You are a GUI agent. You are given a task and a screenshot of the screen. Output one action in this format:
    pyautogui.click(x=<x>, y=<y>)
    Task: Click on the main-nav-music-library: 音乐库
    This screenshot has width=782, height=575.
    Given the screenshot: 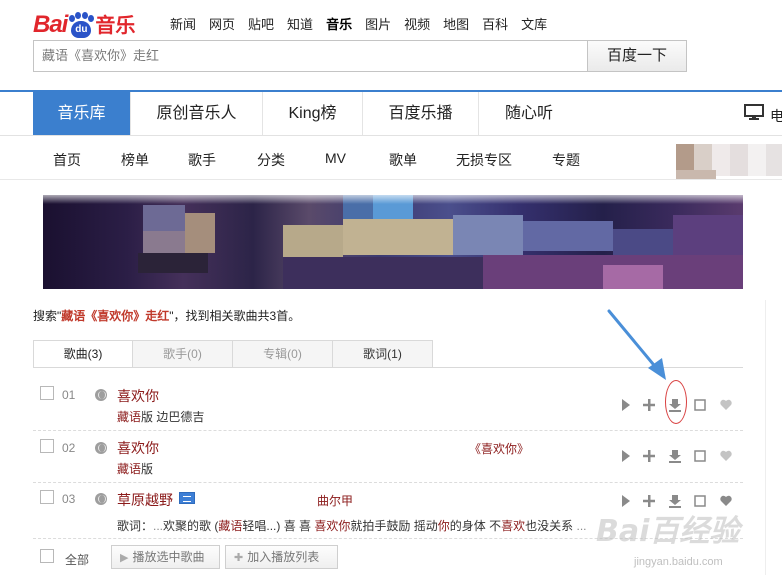 What is the action you would take?
    pyautogui.click(x=82, y=113)
    